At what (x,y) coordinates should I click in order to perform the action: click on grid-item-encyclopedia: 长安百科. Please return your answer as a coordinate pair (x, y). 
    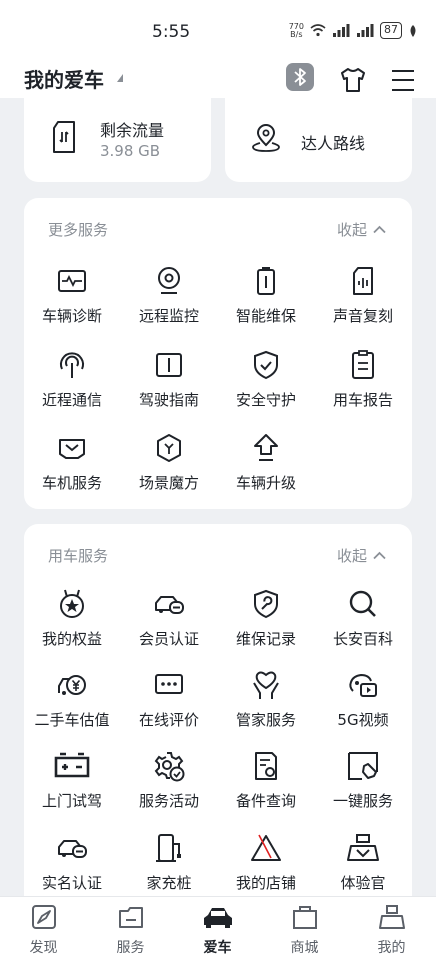
    Looking at the image, I should click on (363, 623).